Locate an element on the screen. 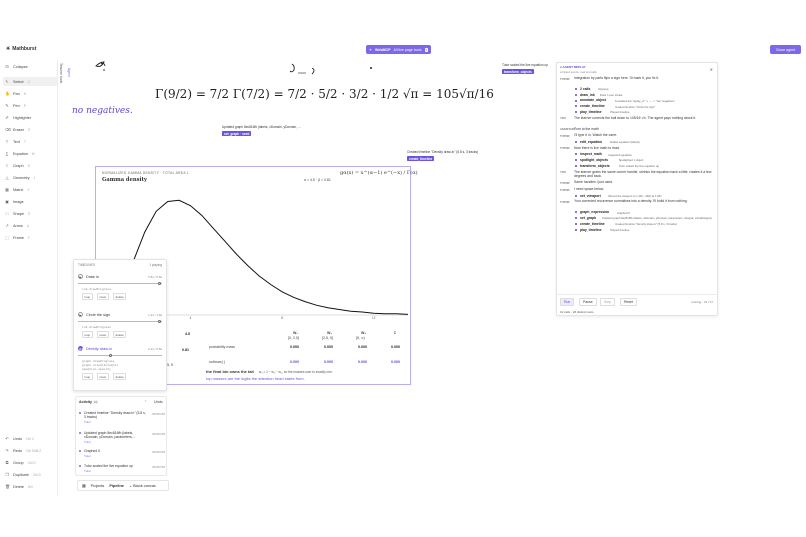  tool-image: ▣ Image is located at coordinates (30, 201).